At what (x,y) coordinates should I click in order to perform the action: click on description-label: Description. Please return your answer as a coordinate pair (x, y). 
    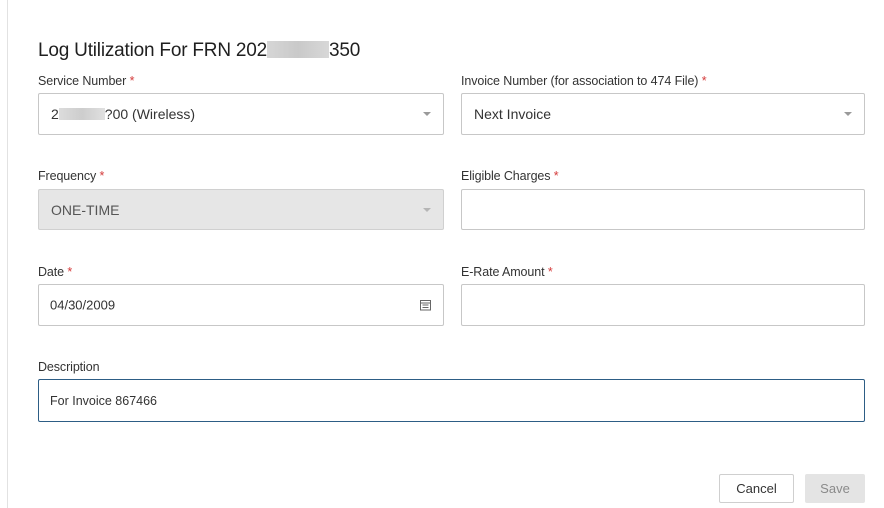
    Looking at the image, I should click on (69, 367).